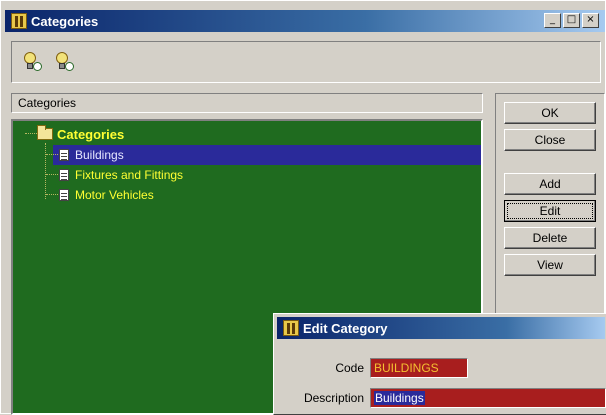 The image size is (606, 415). Describe the element at coordinates (65, 63) in the screenshot. I see `subcategory-icon` at that location.